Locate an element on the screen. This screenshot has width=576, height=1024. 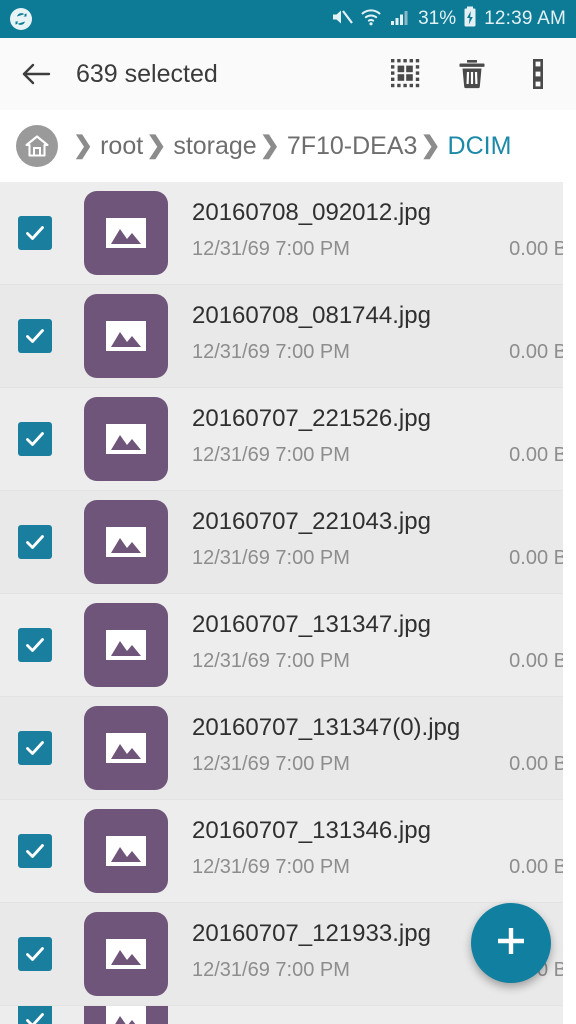
breadcrumb: ❯ root ❯ storage ❯ 7F10-DEA3 ❯ DCIM is located at coordinates (288, 146).